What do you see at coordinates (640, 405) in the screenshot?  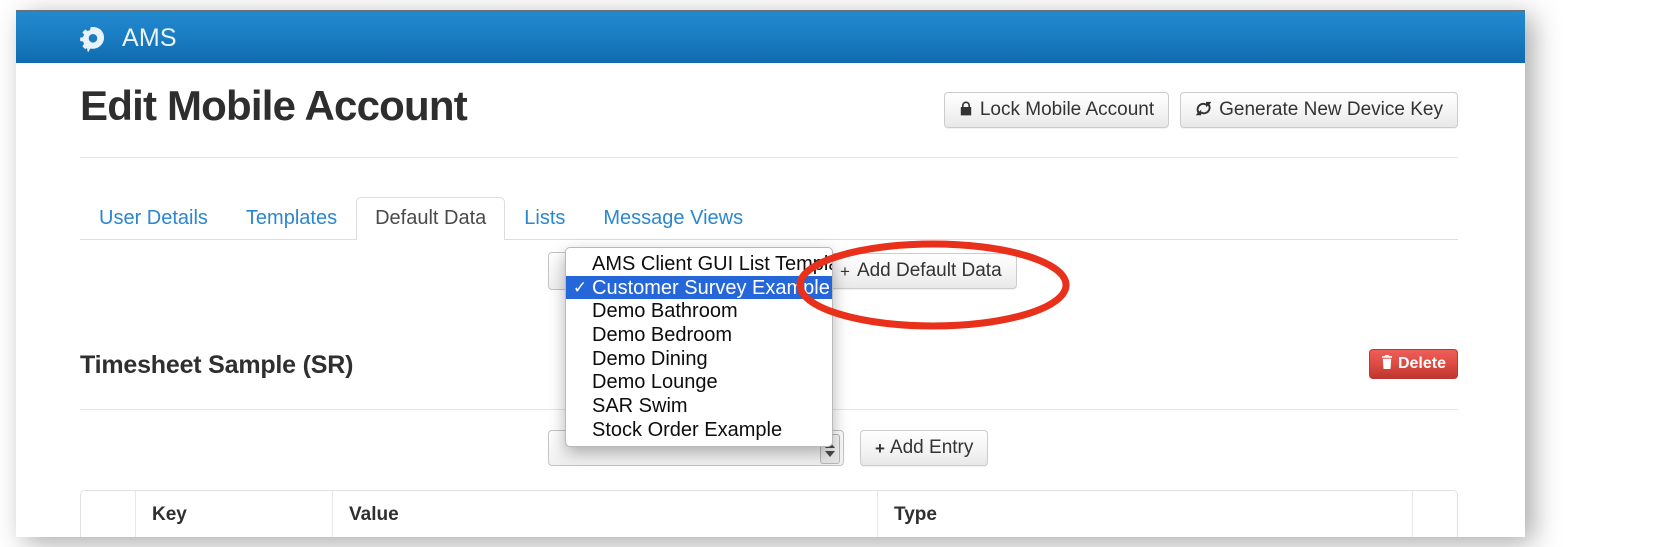 I see `dropdown-option-label: SAR Swim` at bounding box center [640, 405].